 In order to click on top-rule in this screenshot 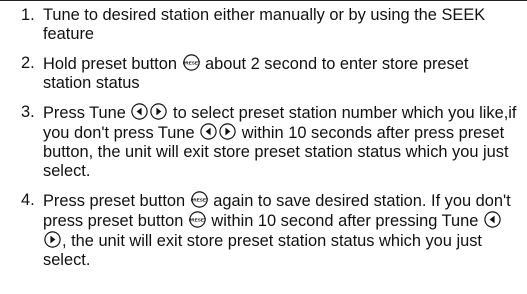, I will do `click(263, 0)`.